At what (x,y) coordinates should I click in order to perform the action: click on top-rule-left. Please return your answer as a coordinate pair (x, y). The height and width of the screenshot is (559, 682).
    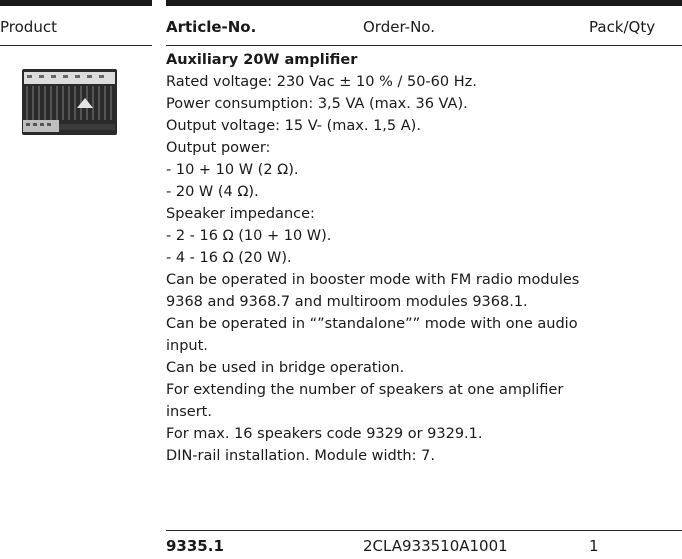
    Looking at the image, I should click on (76, 3).